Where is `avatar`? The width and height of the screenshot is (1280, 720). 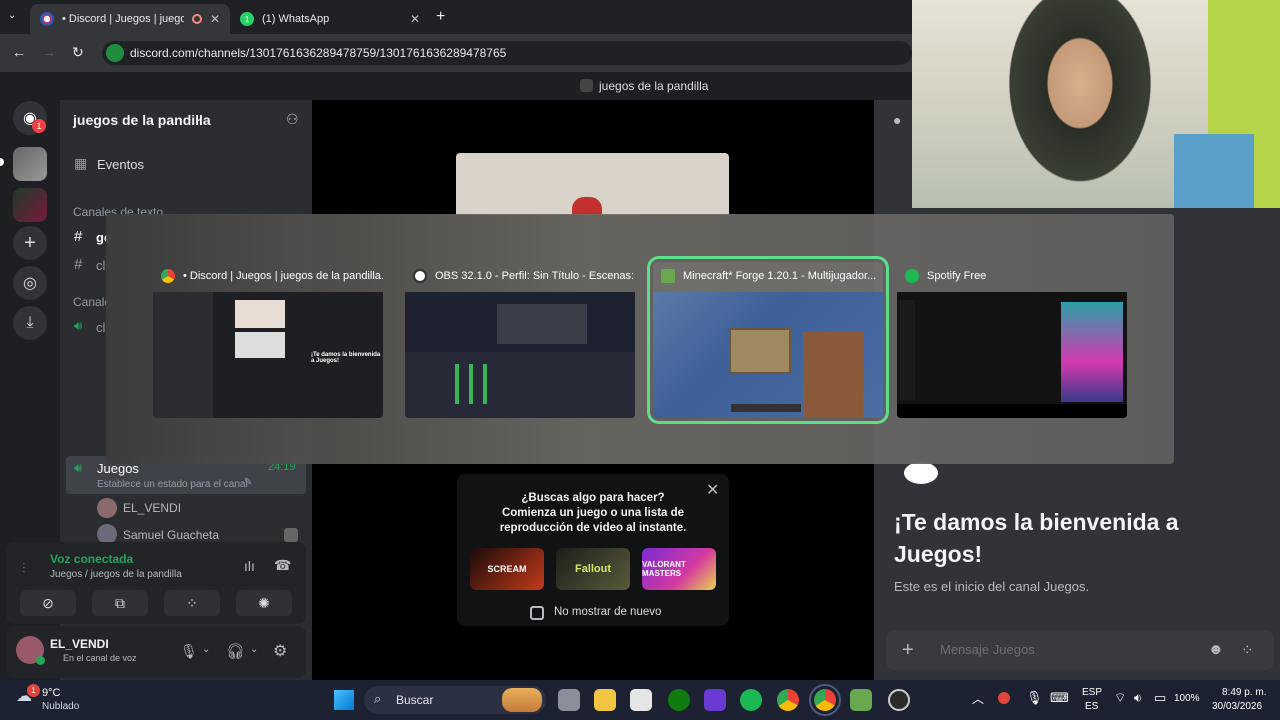 avatar is located at coordinates (107, 534).